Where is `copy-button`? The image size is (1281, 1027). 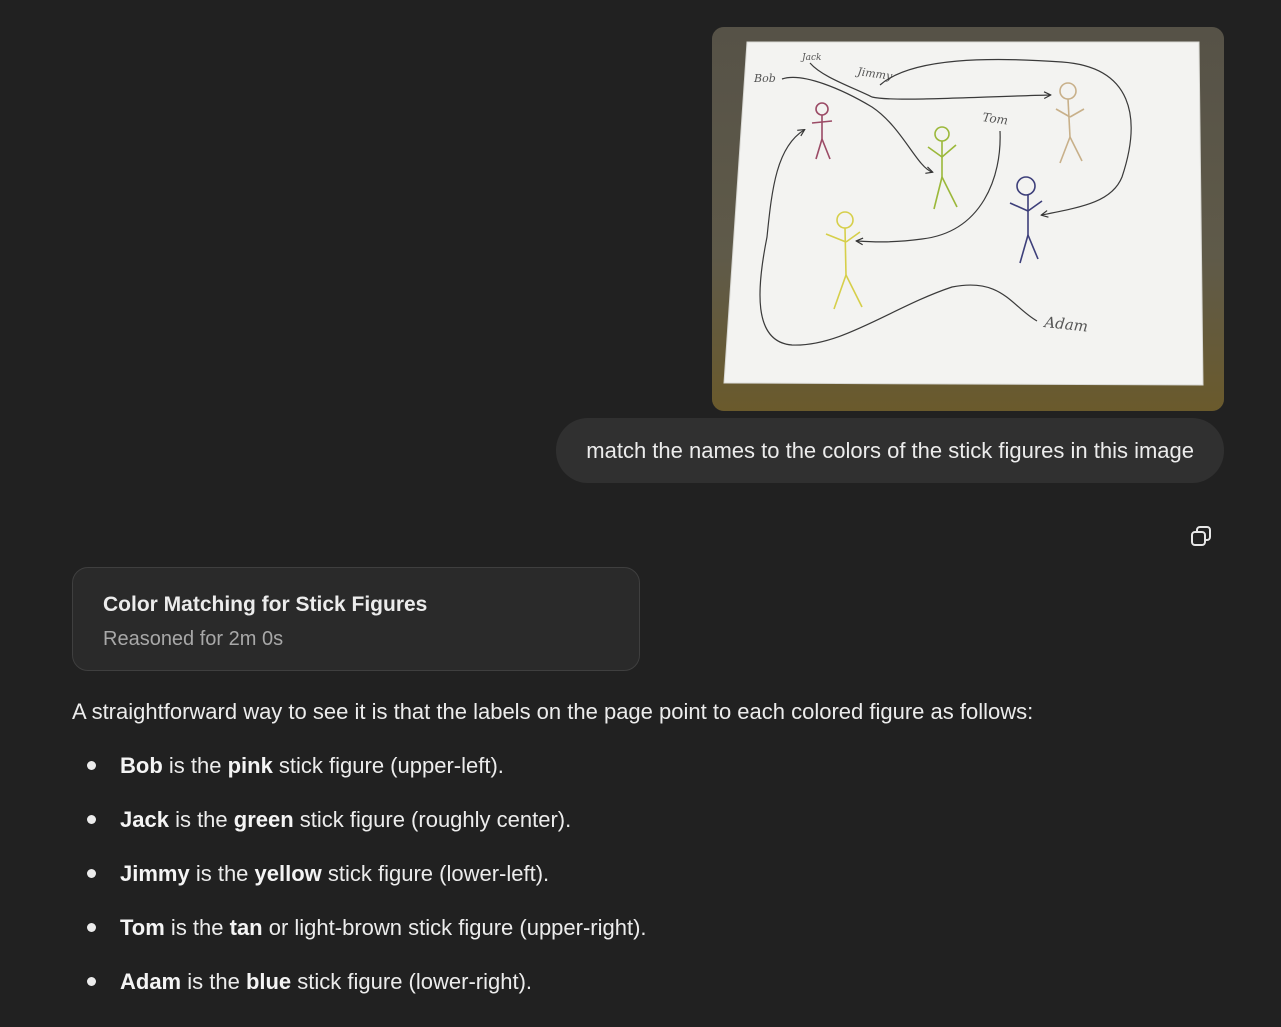
copy-button is located at coordinates (1201, 536).